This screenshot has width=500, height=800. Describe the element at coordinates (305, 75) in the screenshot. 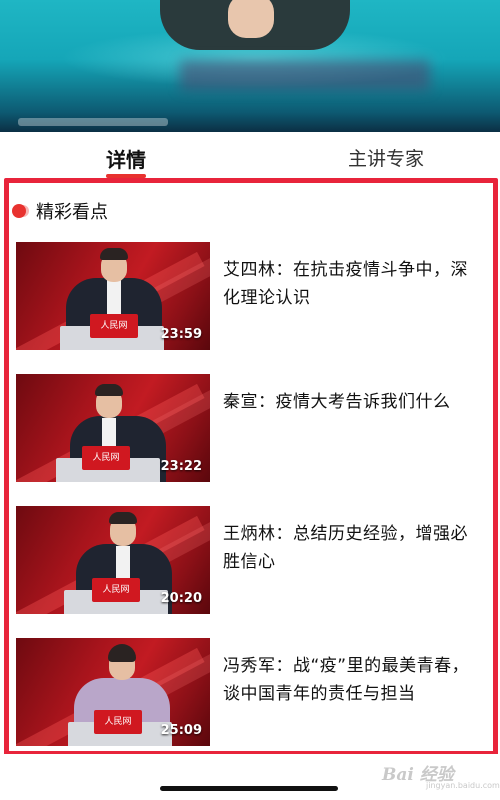

I see `banner-blur` at that location.